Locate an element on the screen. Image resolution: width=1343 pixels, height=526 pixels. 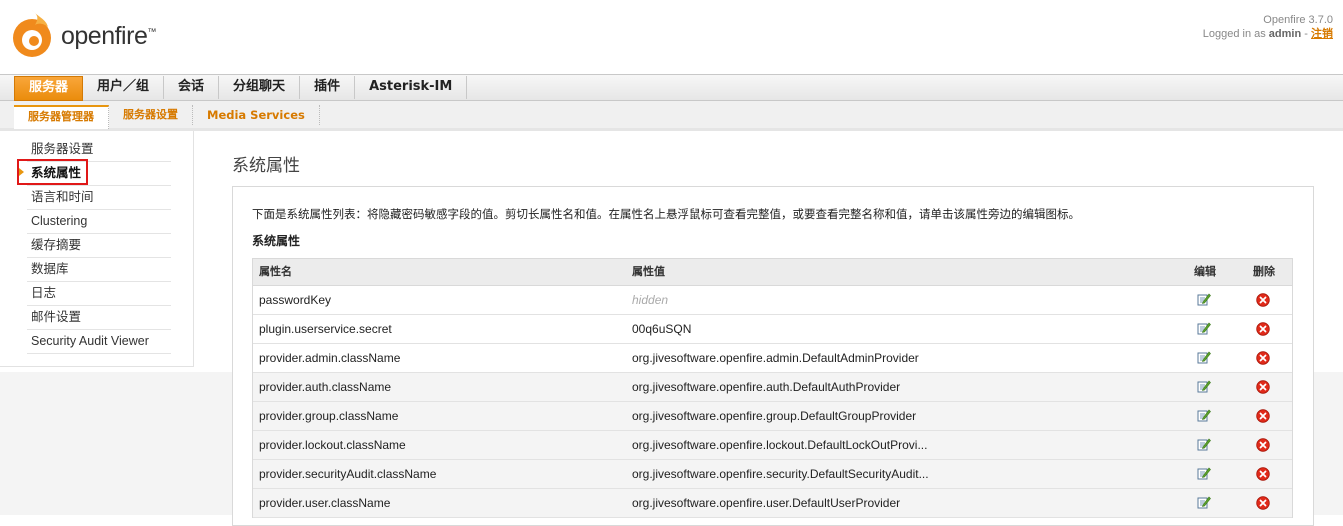
sidebar-item-logs: 日志 is located at coordinates (99, 294).